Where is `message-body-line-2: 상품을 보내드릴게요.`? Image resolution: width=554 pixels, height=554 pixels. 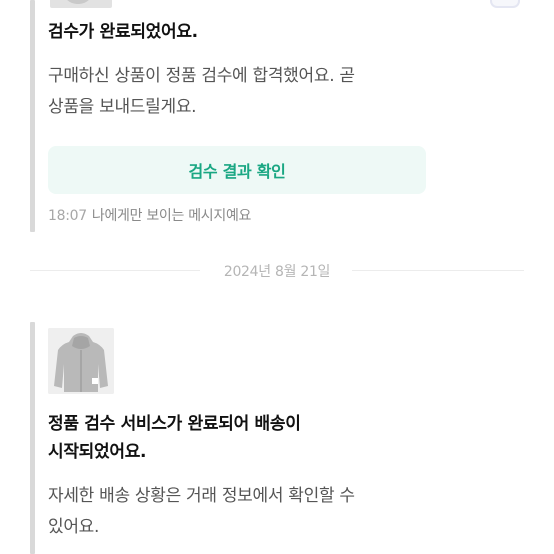 message-body-line-2: 상품을 보내드릴게요. is located at coordinates (122, 107).